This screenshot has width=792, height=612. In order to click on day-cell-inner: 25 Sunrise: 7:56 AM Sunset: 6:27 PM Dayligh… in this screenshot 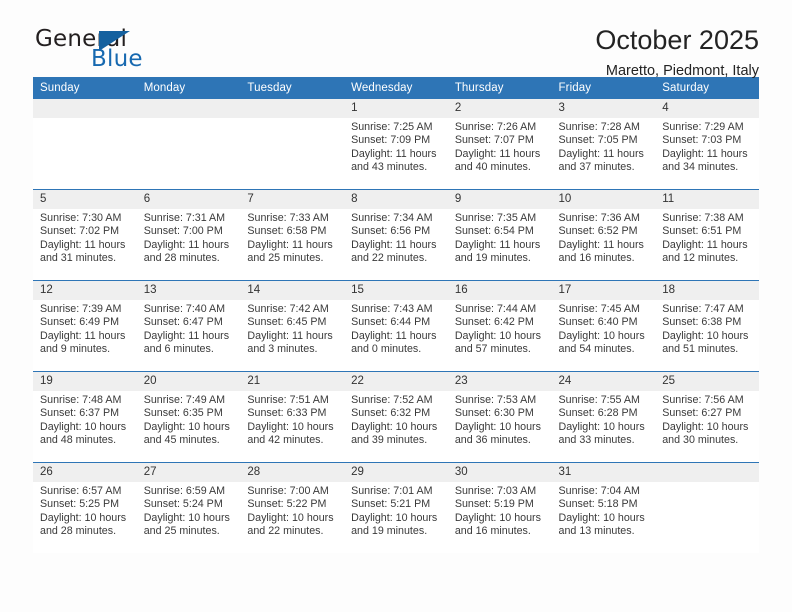, I will do `click(707, 417)`.